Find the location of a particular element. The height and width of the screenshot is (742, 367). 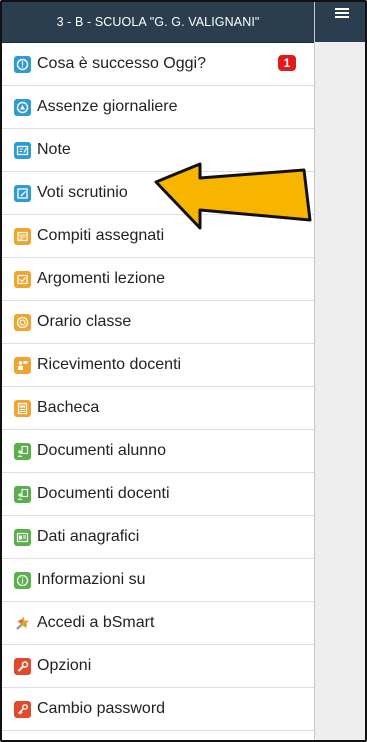

menu-item-label: Documenti alunno is located at coordinates (101, 450).